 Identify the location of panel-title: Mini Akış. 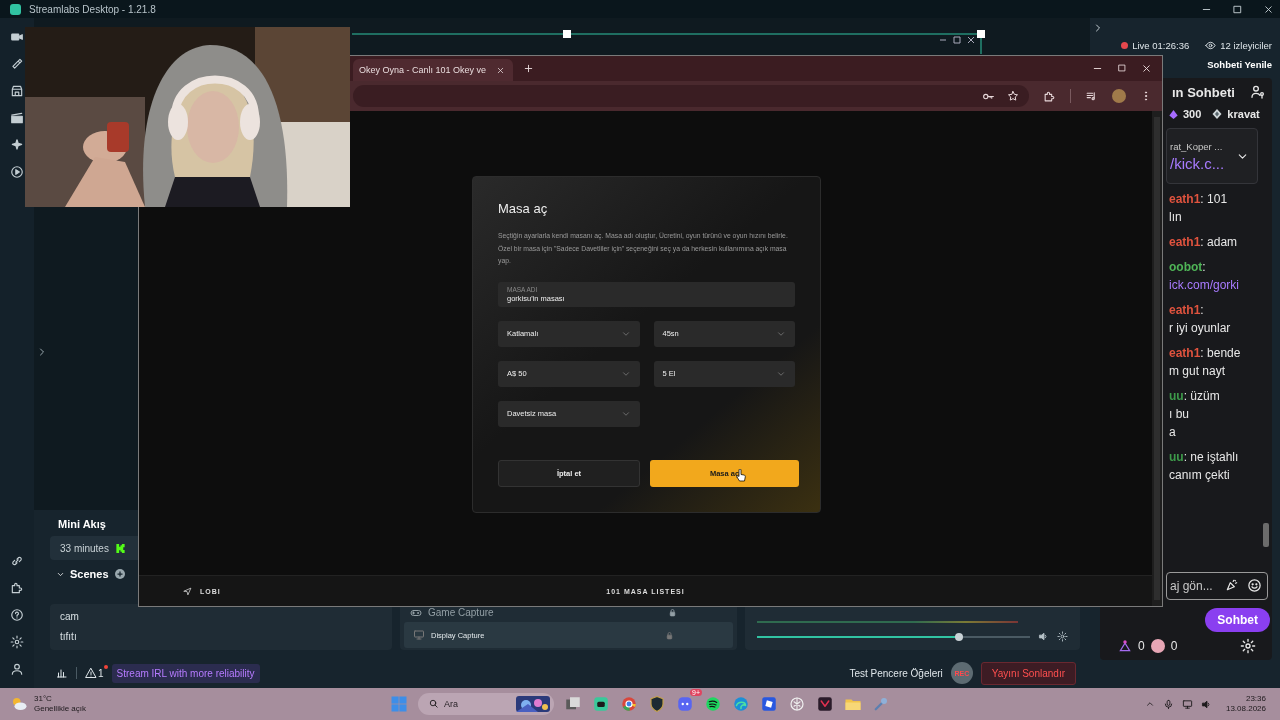
(82, 524).